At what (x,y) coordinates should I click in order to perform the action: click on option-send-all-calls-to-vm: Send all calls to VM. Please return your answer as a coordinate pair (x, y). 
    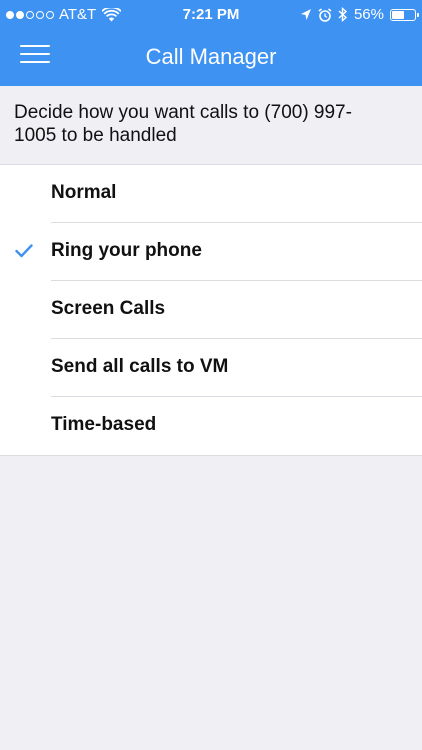
    Looking at the image, I should click on (211, 368).